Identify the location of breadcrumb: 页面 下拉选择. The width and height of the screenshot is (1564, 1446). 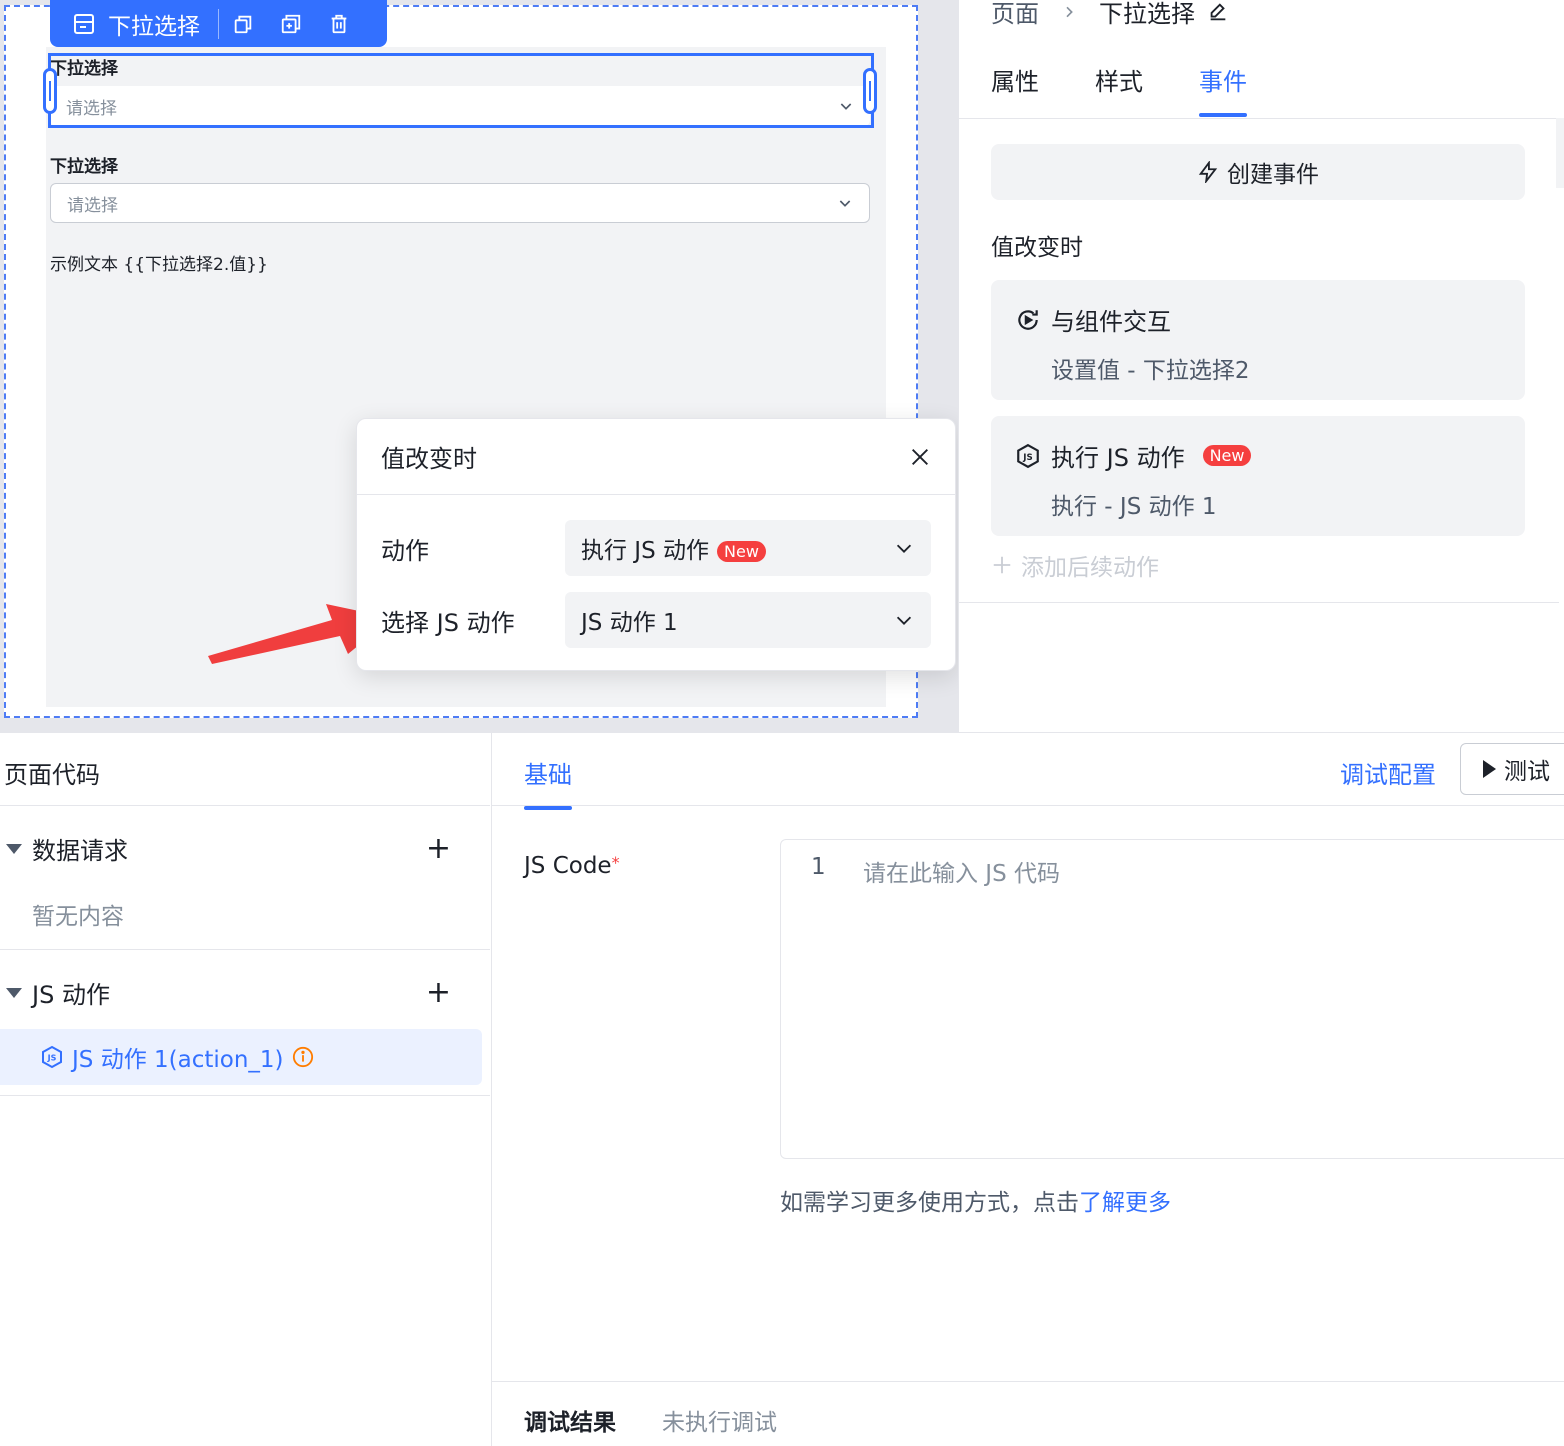
(1110, 14).